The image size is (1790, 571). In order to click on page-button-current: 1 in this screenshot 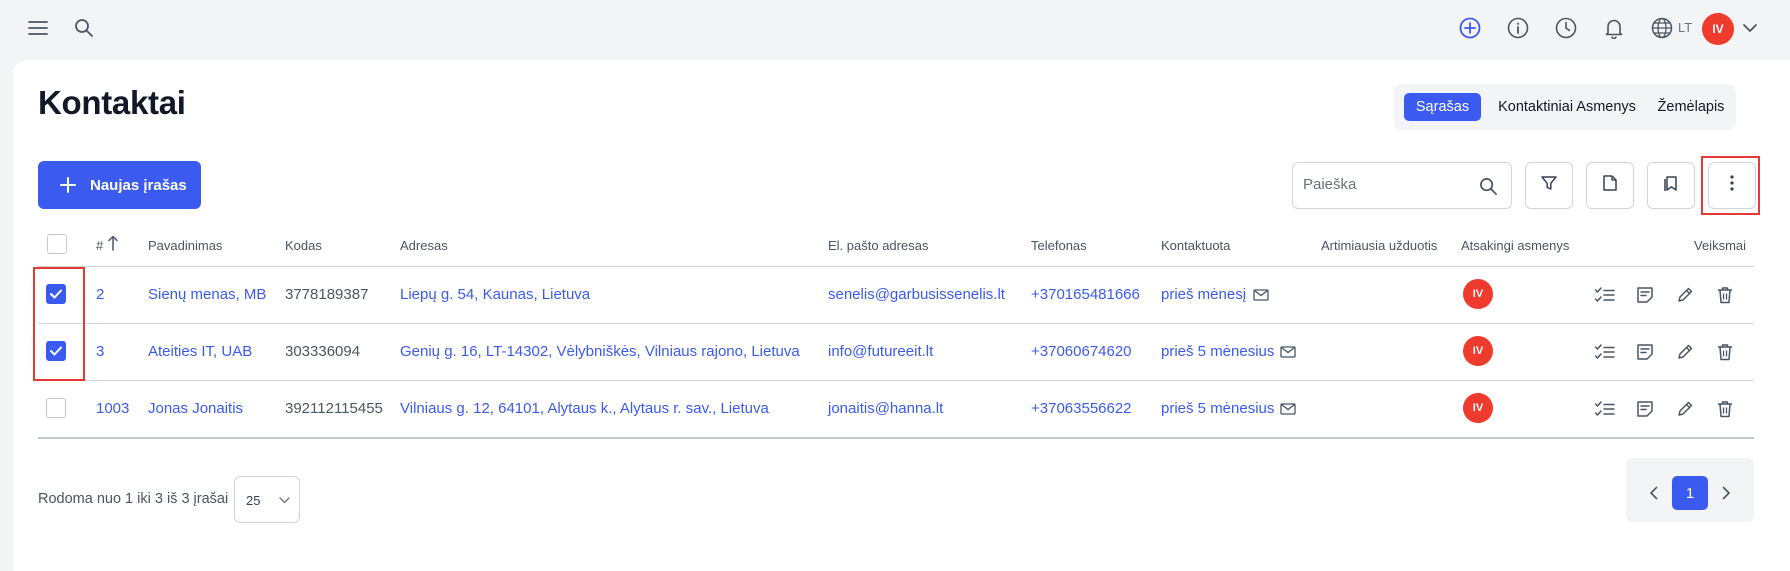, I will do `click(1690, 493)`.